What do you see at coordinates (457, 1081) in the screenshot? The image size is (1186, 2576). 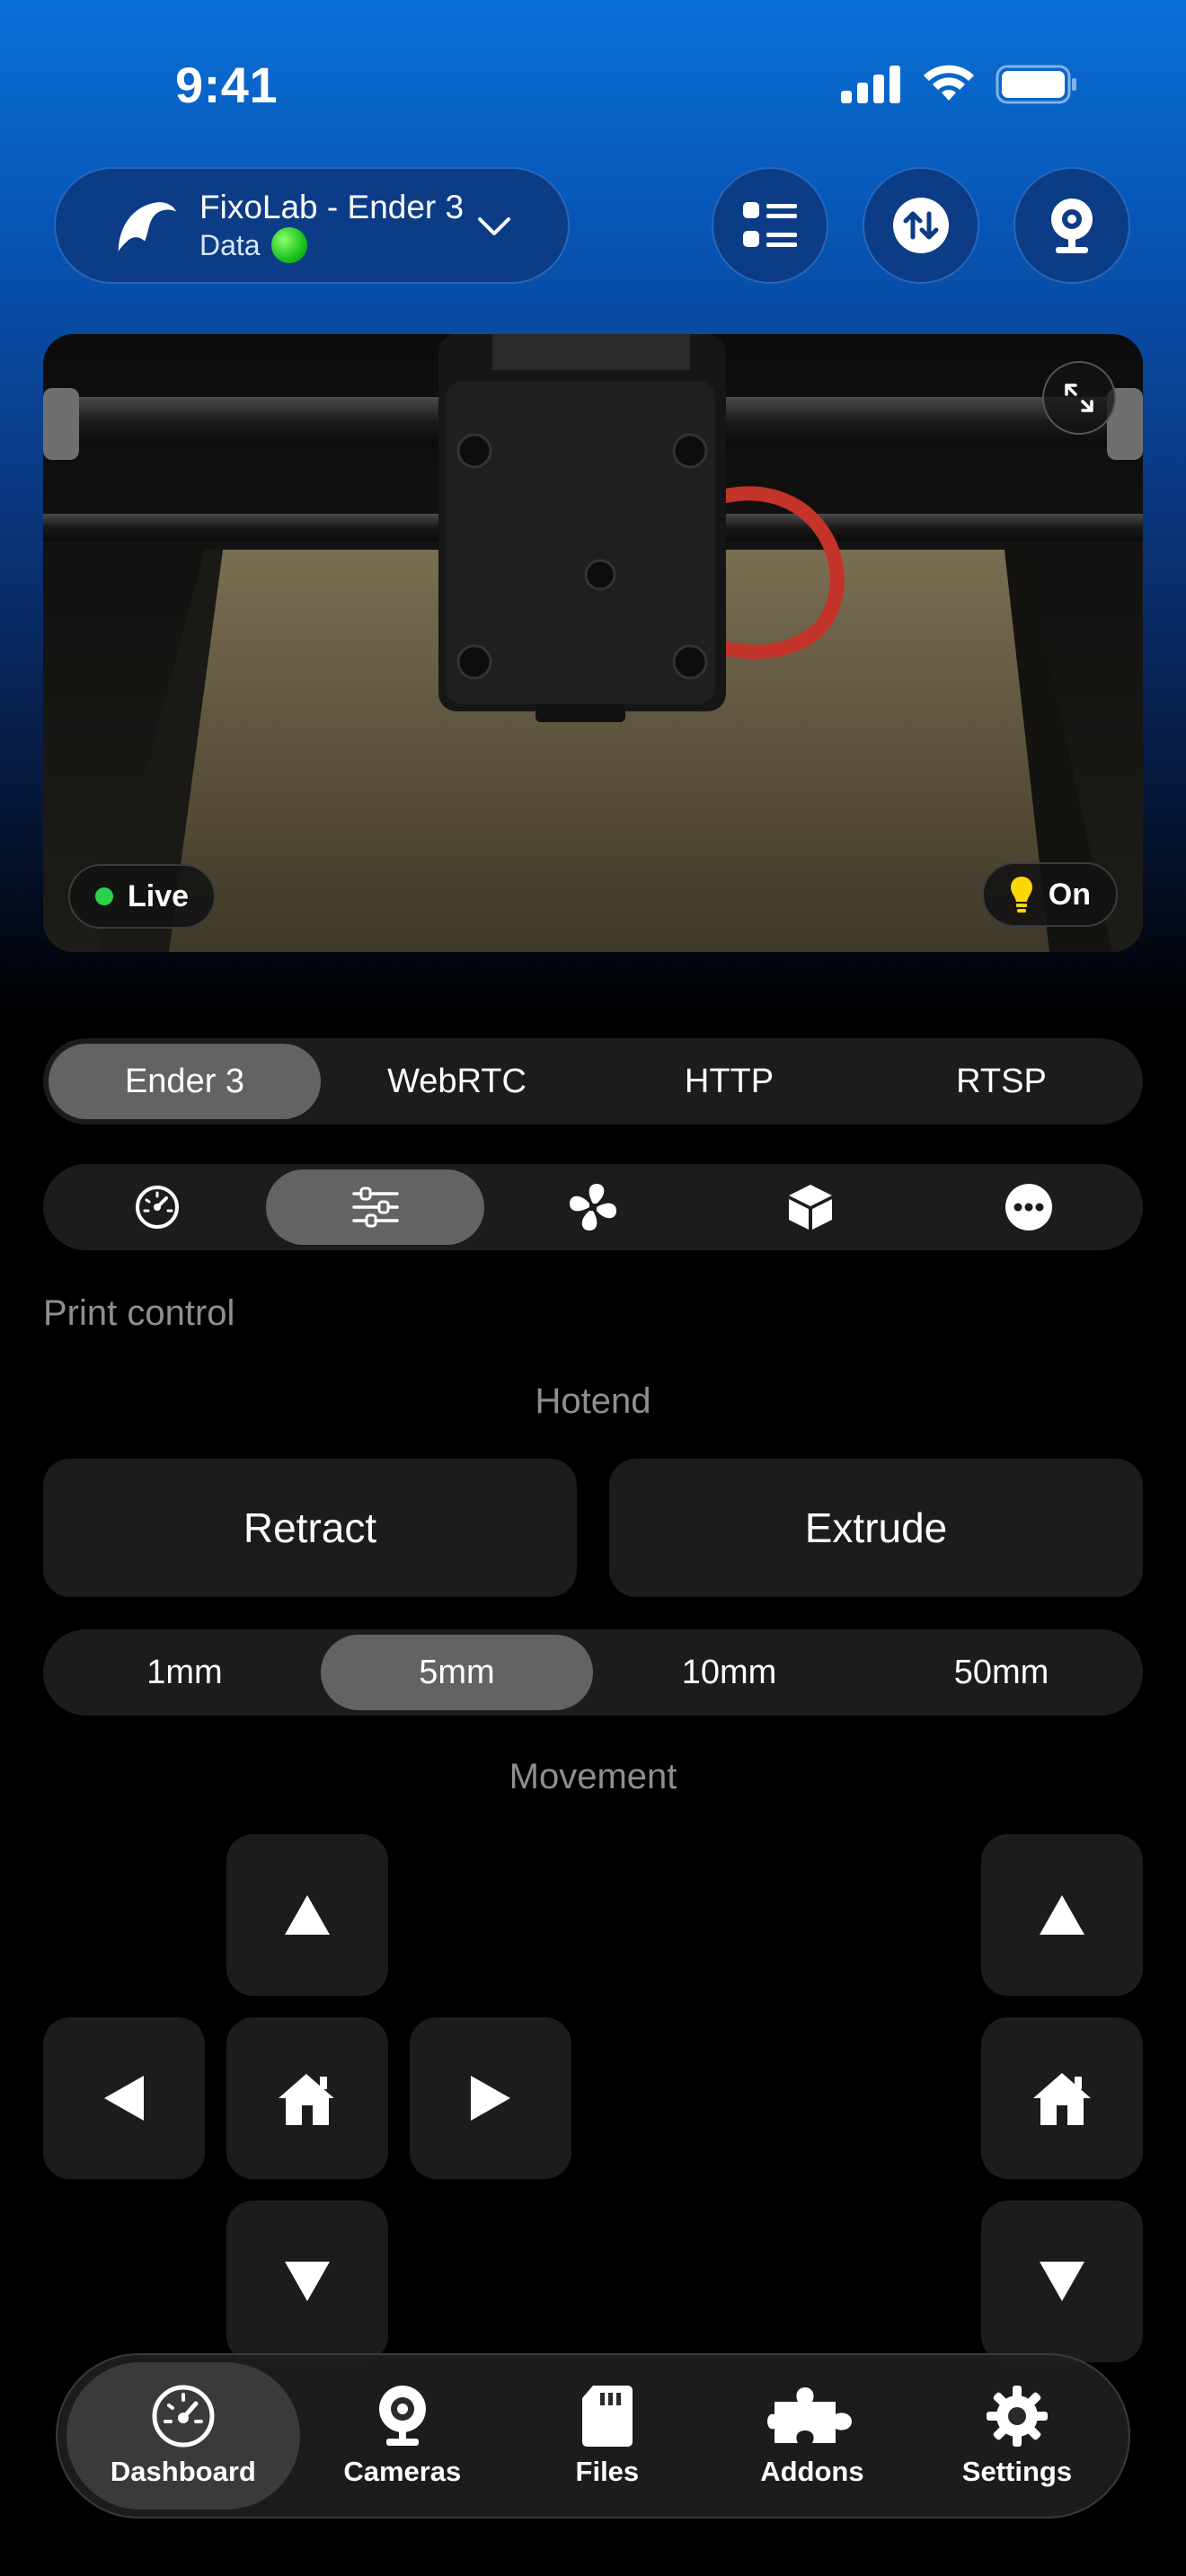 I see `tab-webrtc: WebRTC` at bounding box center [457, 1081].